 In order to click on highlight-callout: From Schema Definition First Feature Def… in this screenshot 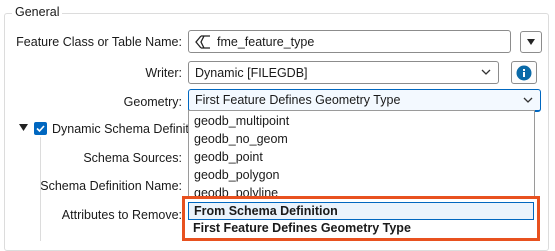, I will do `click(361, 218)`.